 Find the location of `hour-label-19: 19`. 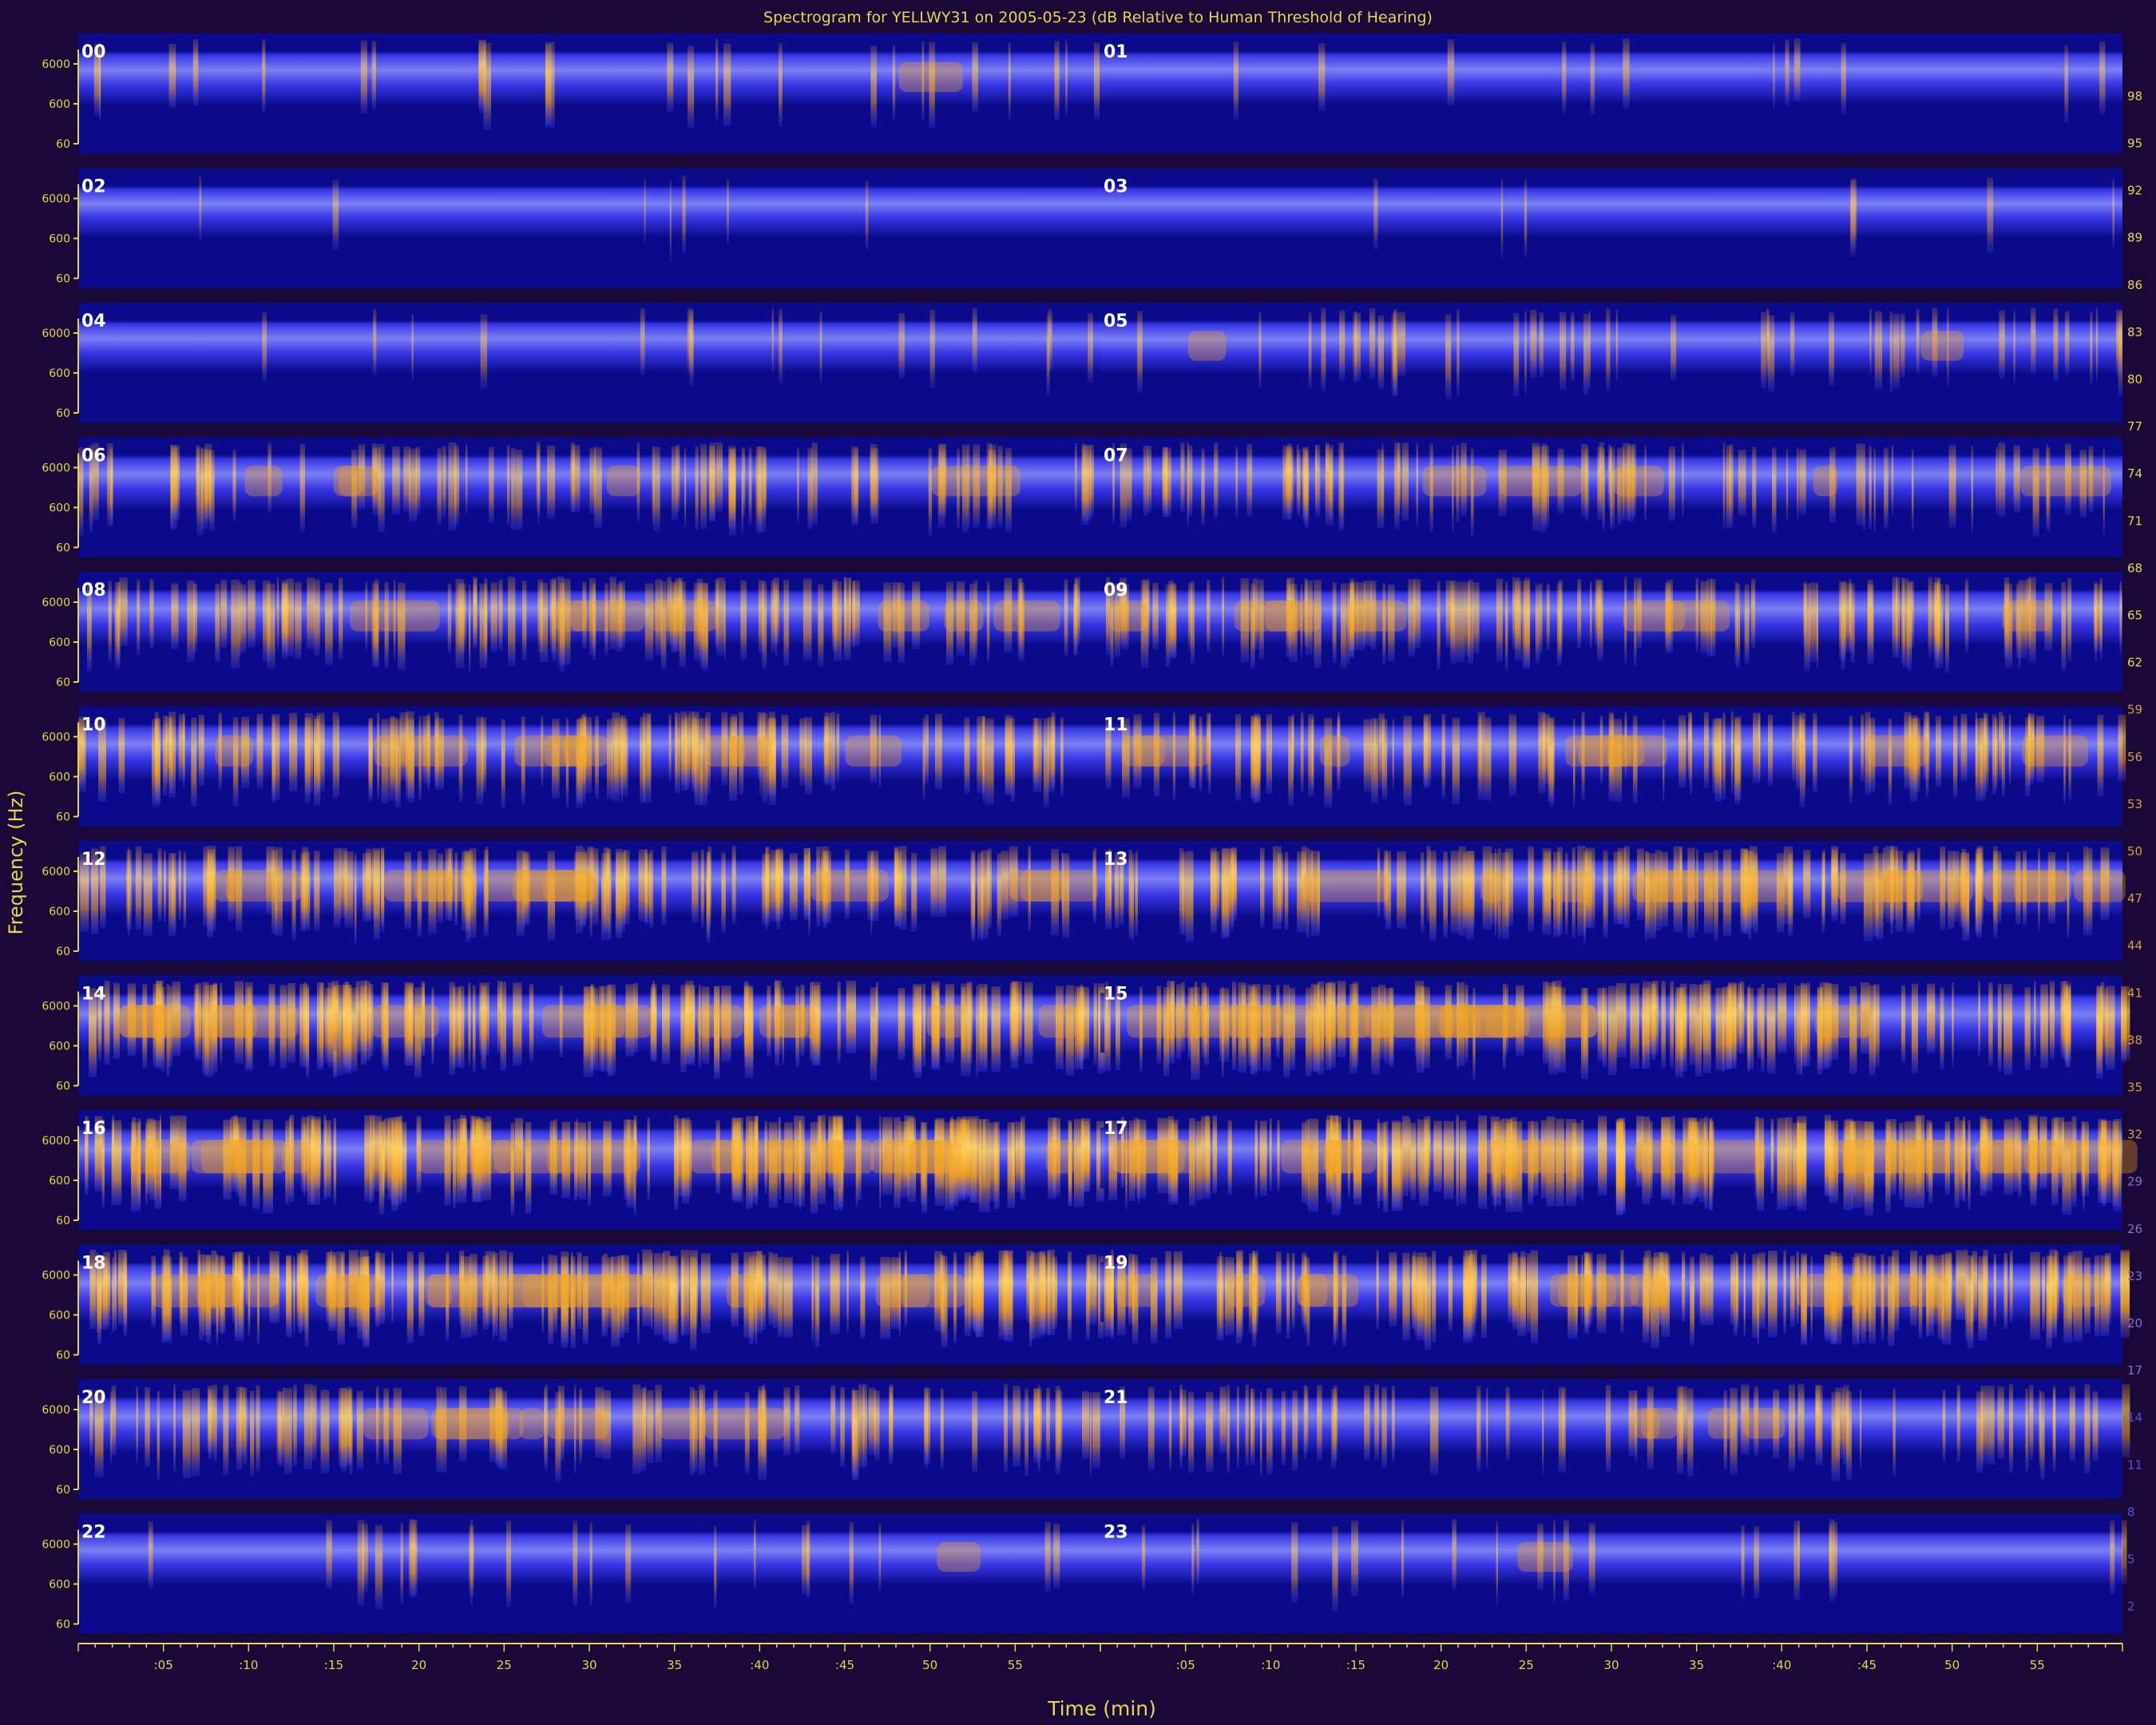

hour-label-19: 19 is located at coordinates (1116, 1264).